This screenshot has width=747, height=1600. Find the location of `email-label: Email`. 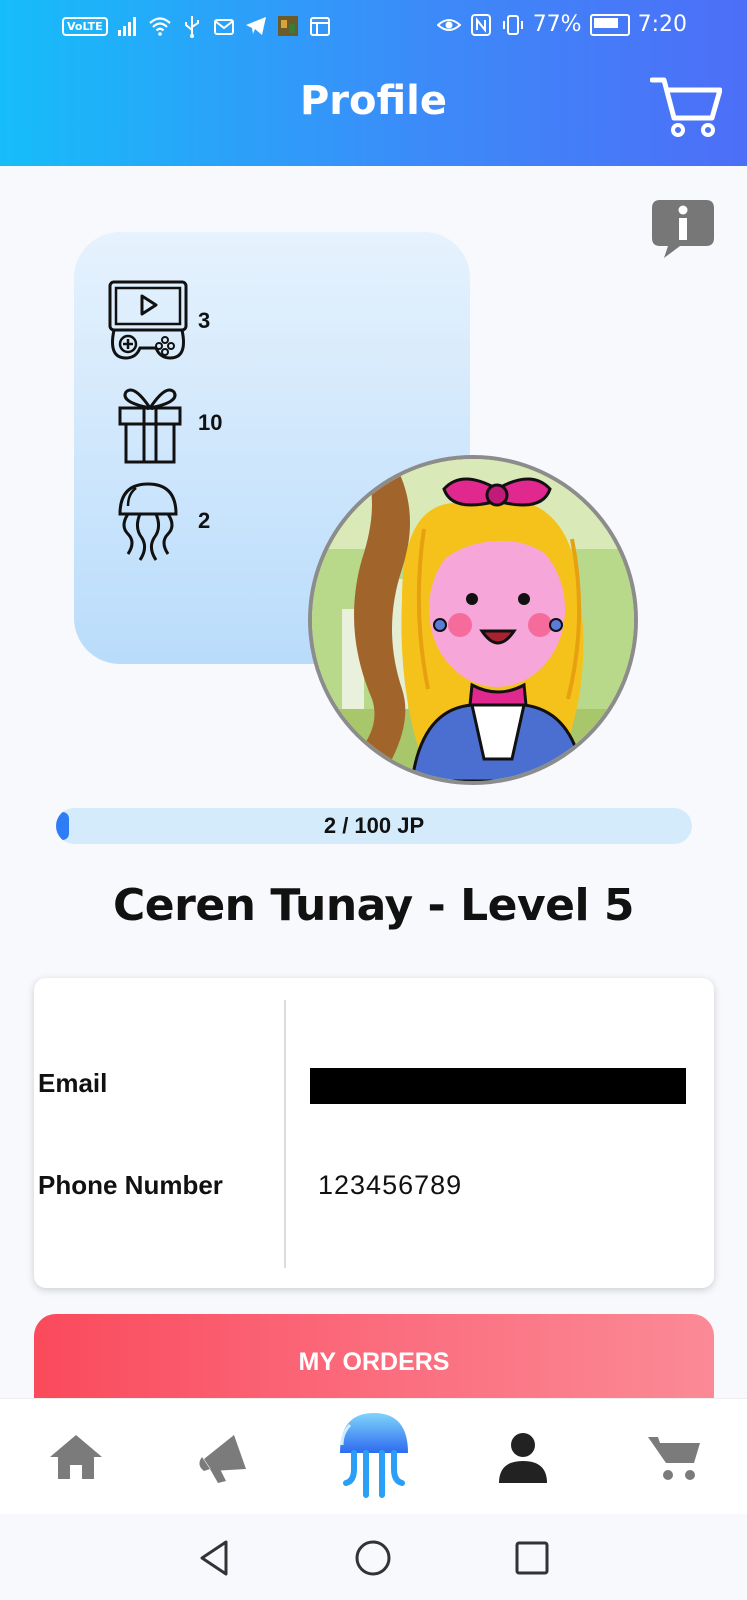

email-label: Email is located at coordinates (73, 1083).